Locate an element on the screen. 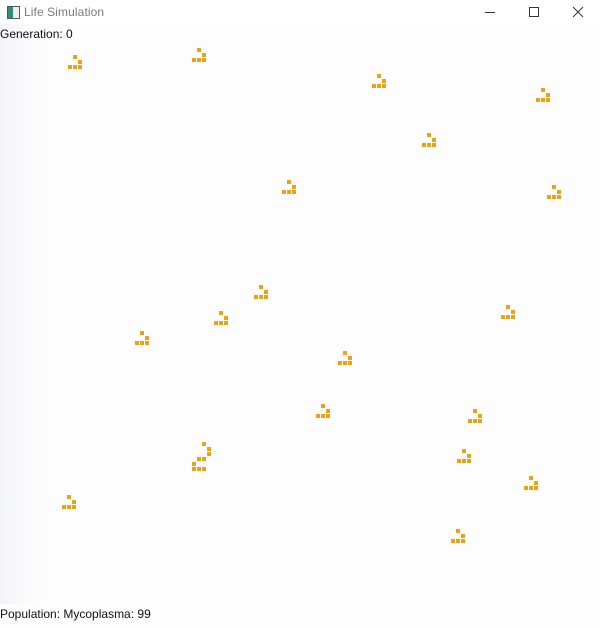 This screenshot has width=600, height=629. minimize-icon is located at coordinates (490, 12).